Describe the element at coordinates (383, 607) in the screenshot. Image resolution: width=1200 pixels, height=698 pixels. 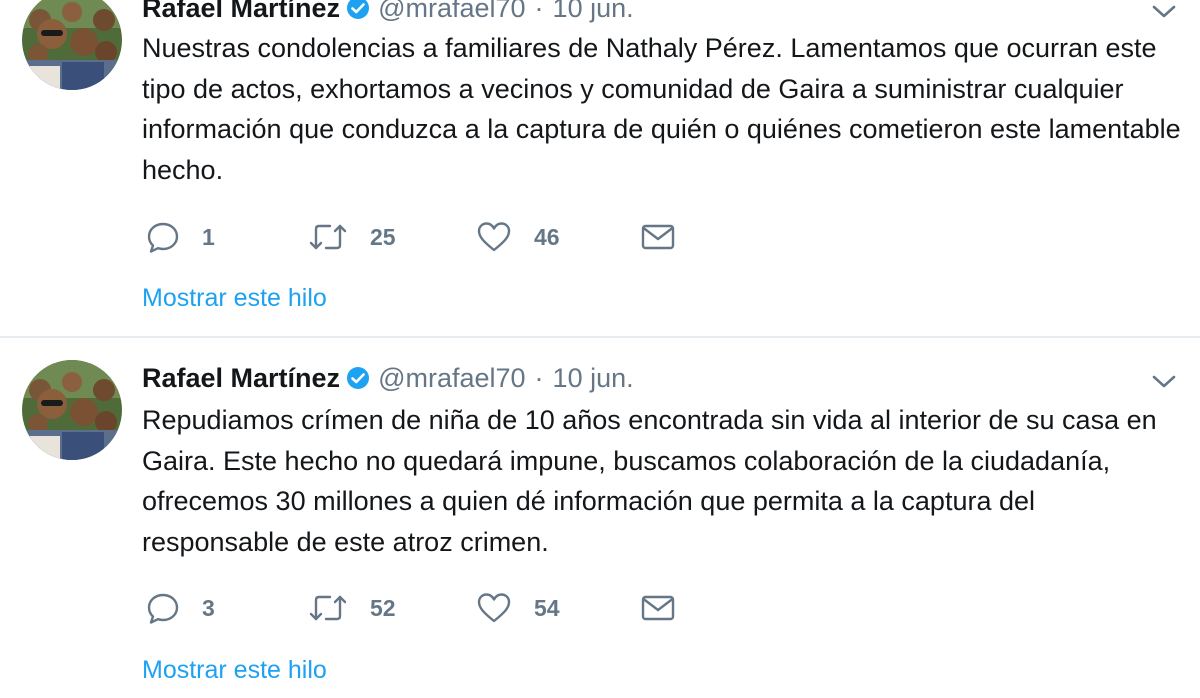
I see `retweet-count: 52` at that location.